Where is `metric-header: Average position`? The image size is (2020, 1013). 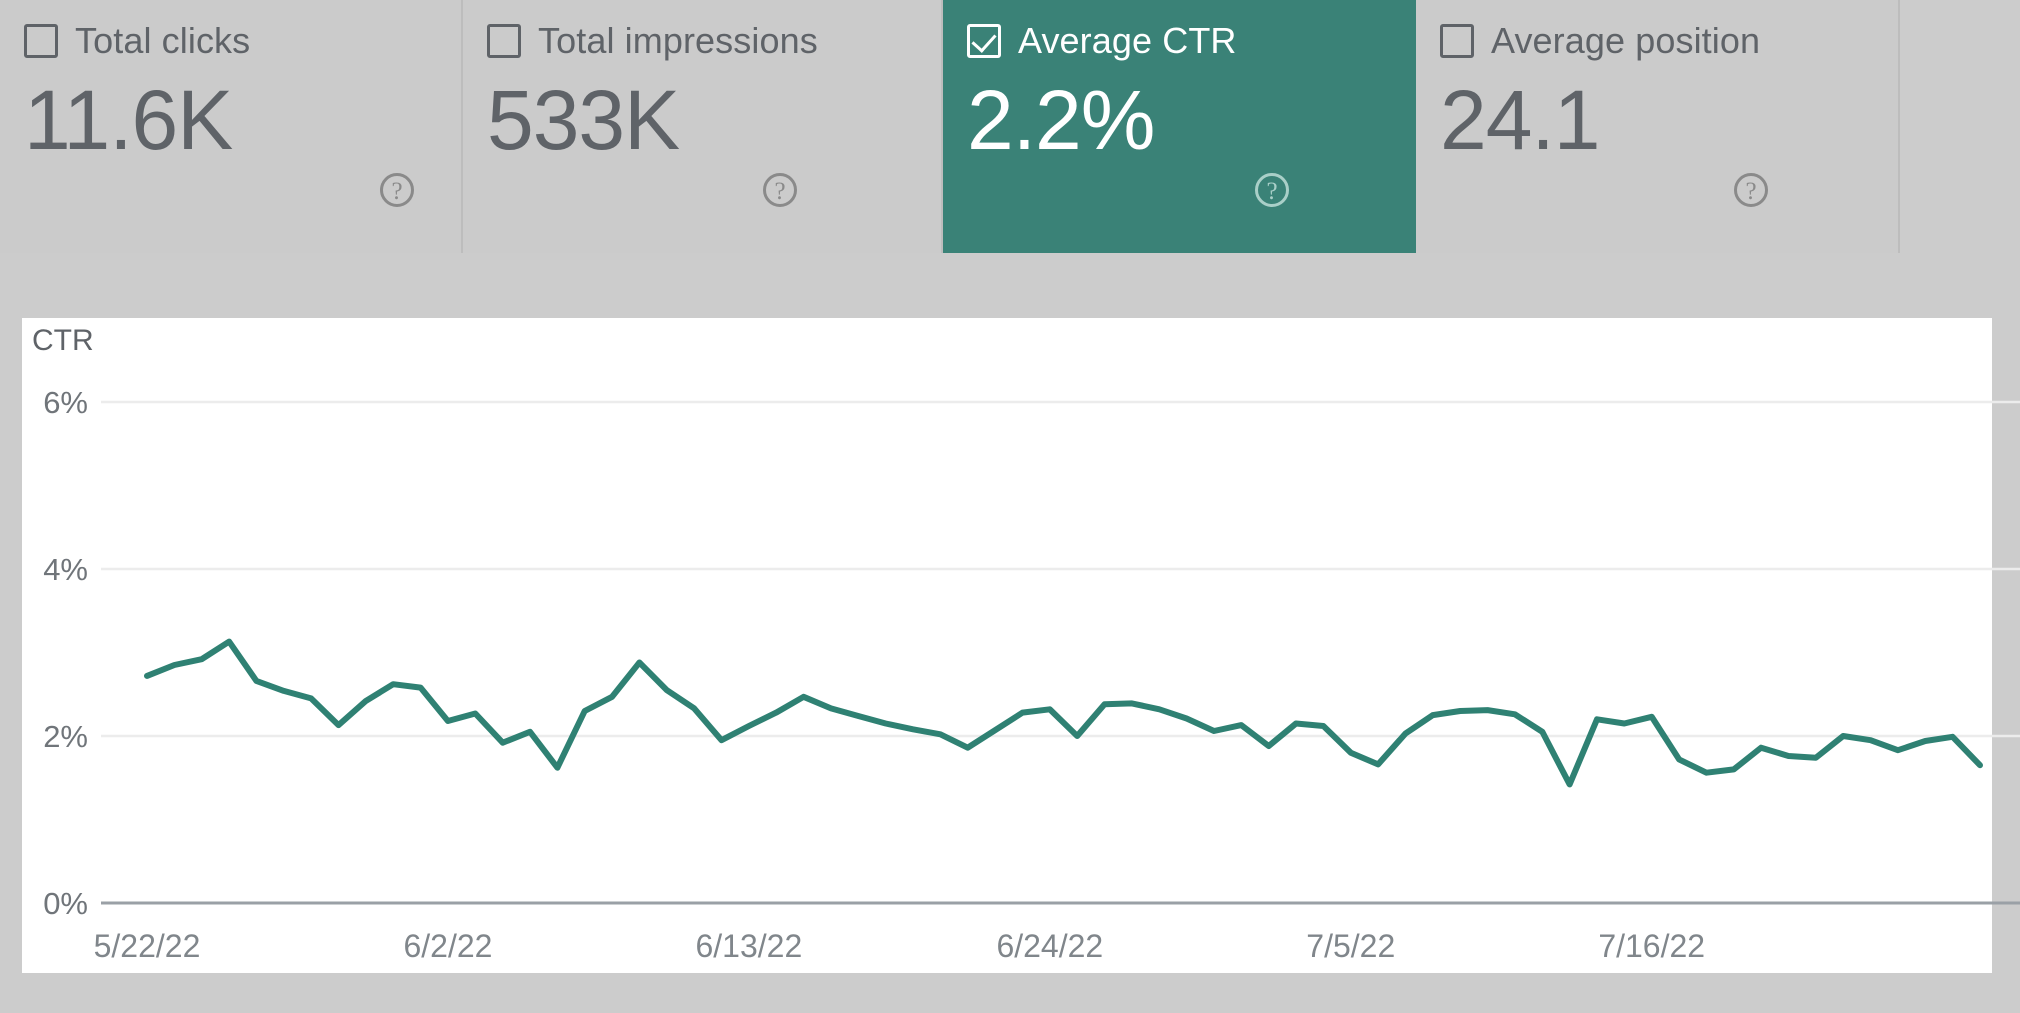
metric-header: Average position is located at coordinates (1669, 41).